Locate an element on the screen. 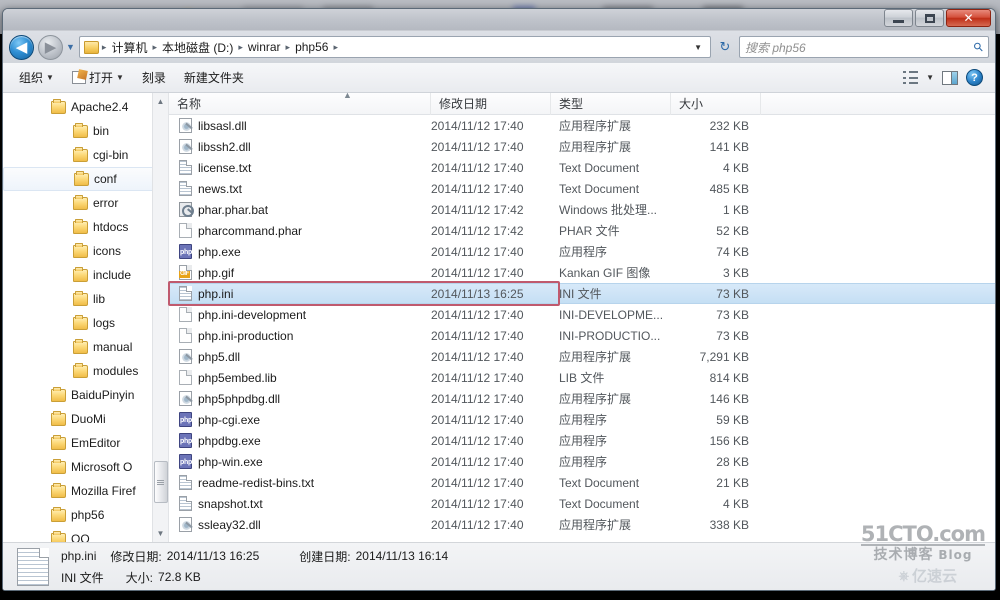  sidebar-item-conf: conf is located at coordinates (85, 179).